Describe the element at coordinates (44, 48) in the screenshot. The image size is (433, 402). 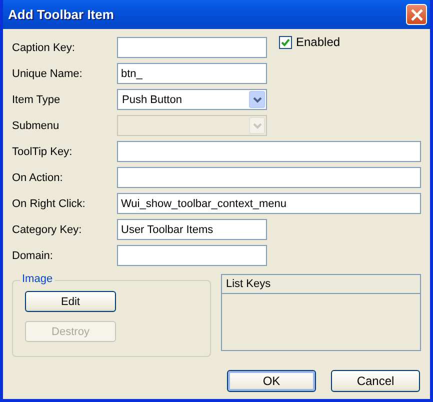
I see `field-label: Caption Key:` at that location.